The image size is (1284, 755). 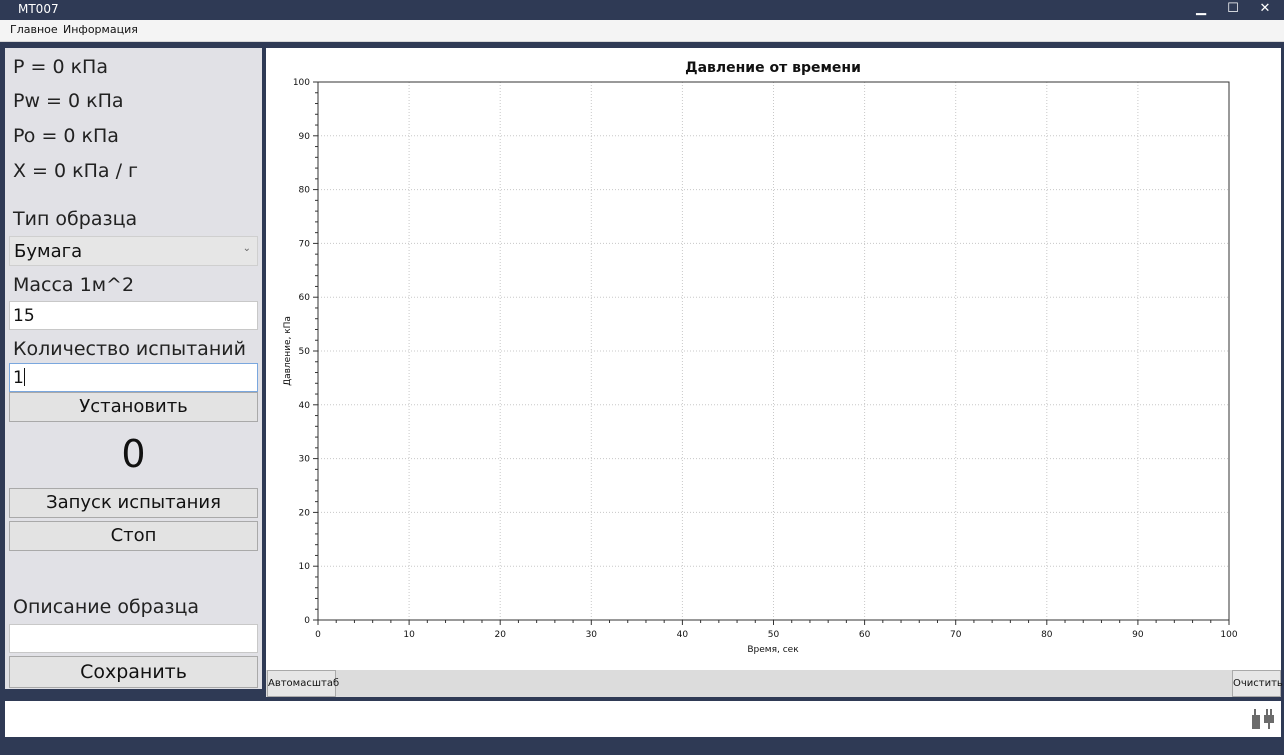 I want to click on y-tick-label: 60, so click(x=305, y=298).